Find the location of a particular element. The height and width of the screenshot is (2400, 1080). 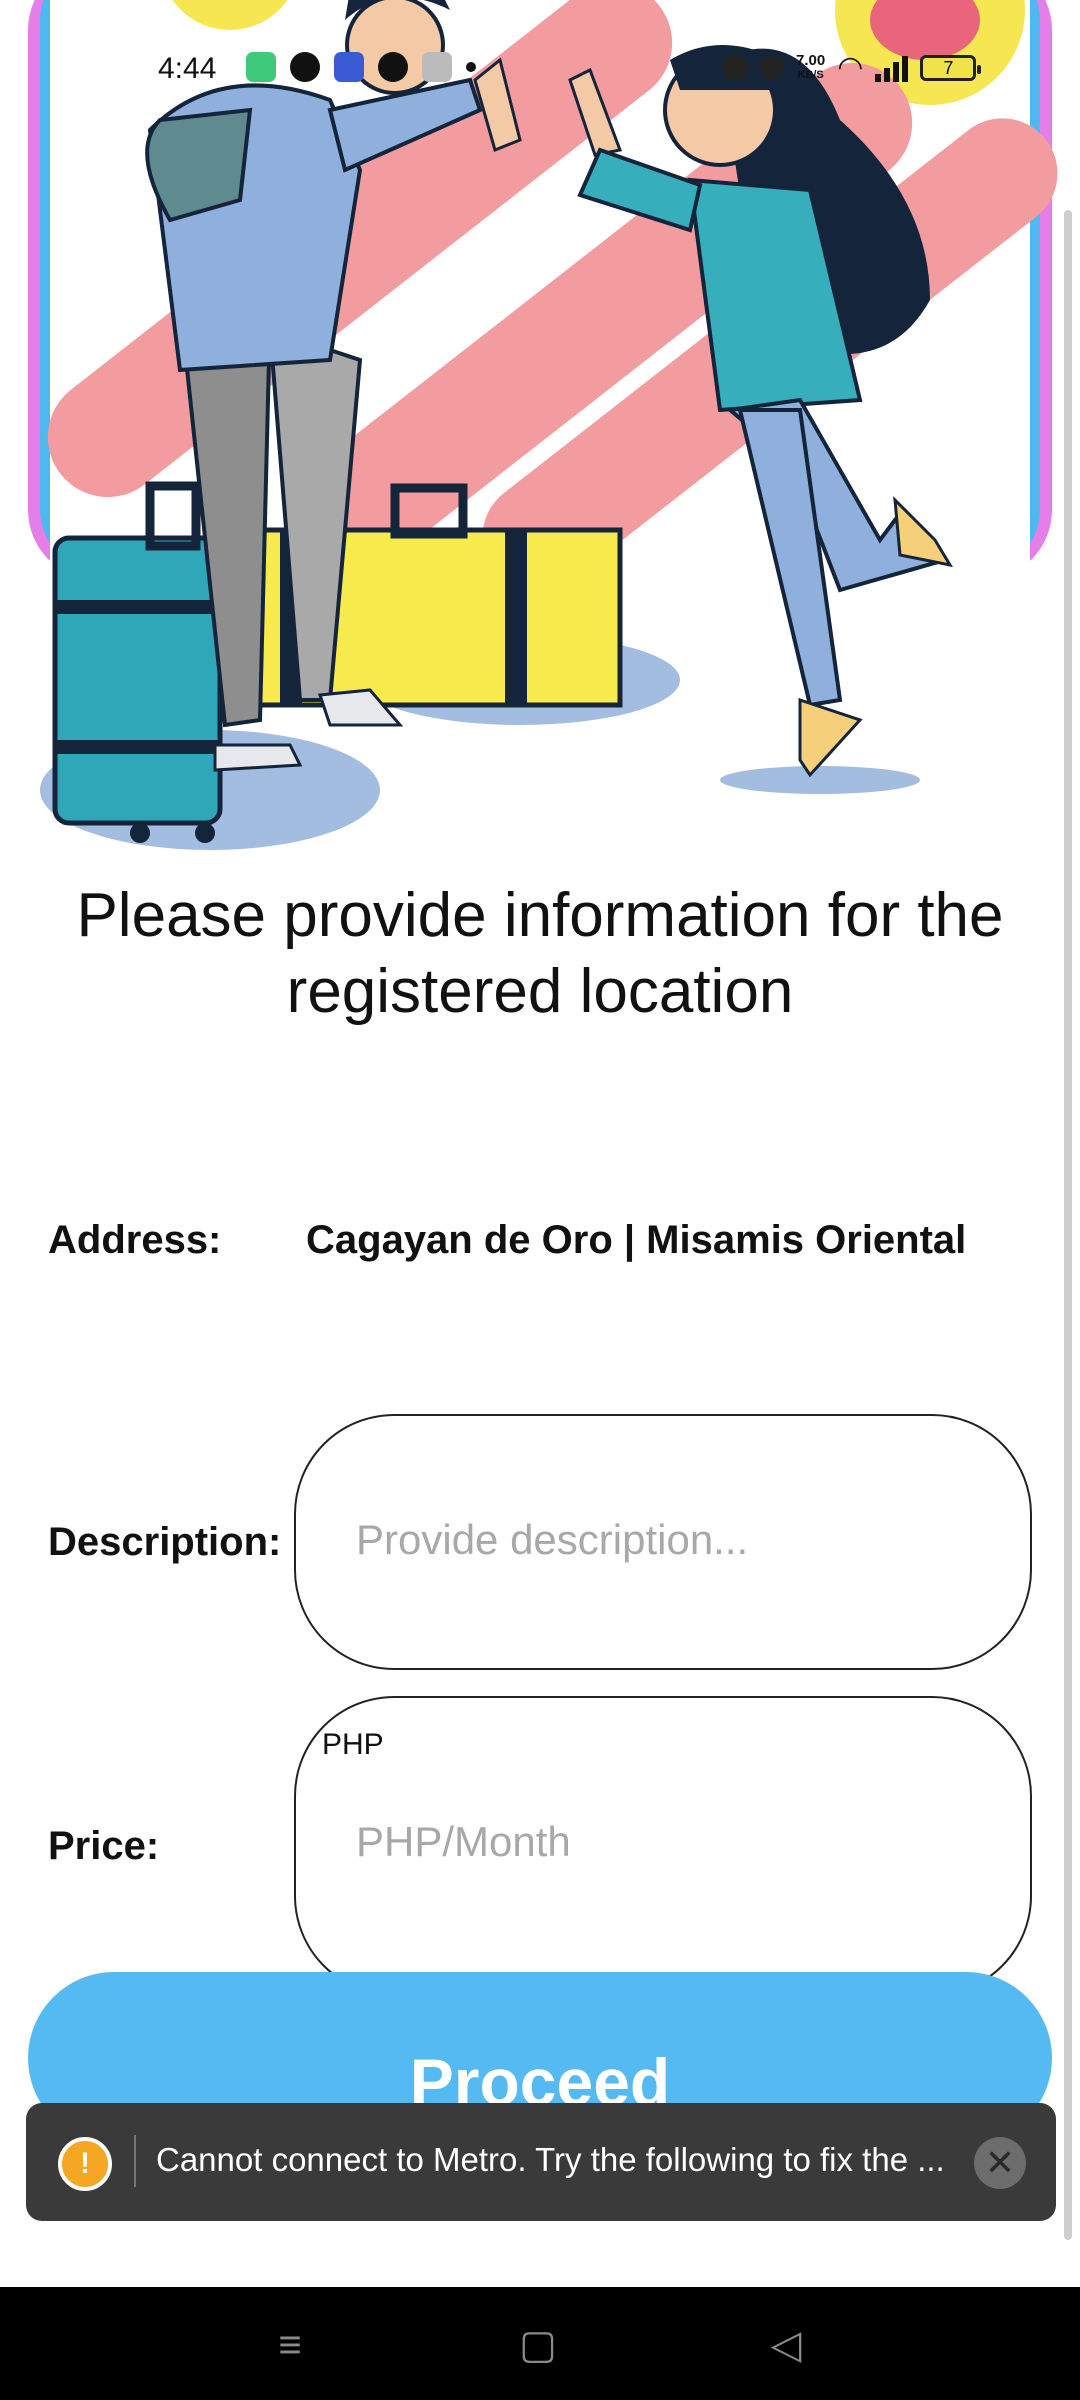

system-nav-bar: ≡ ▢ ◁ is located at coordinates (540, 2343).